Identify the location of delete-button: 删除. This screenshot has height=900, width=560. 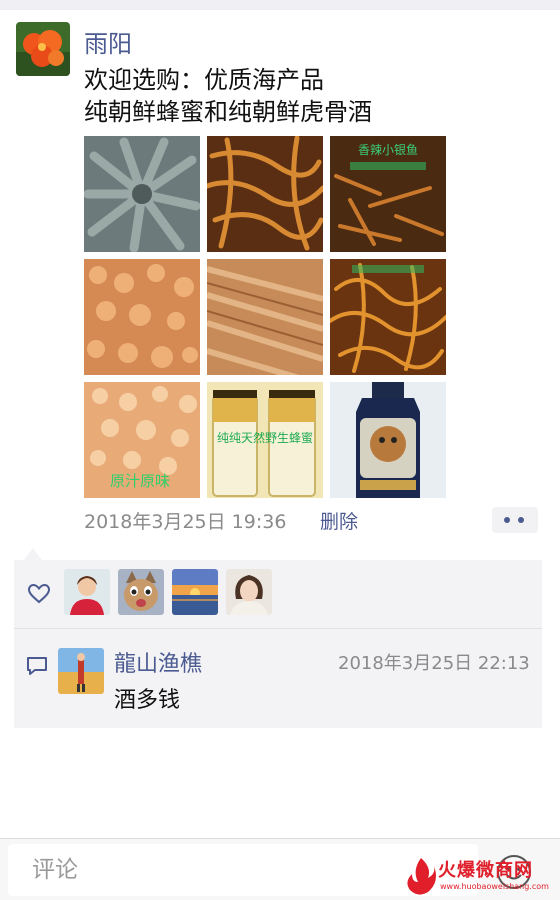
(339, 520).